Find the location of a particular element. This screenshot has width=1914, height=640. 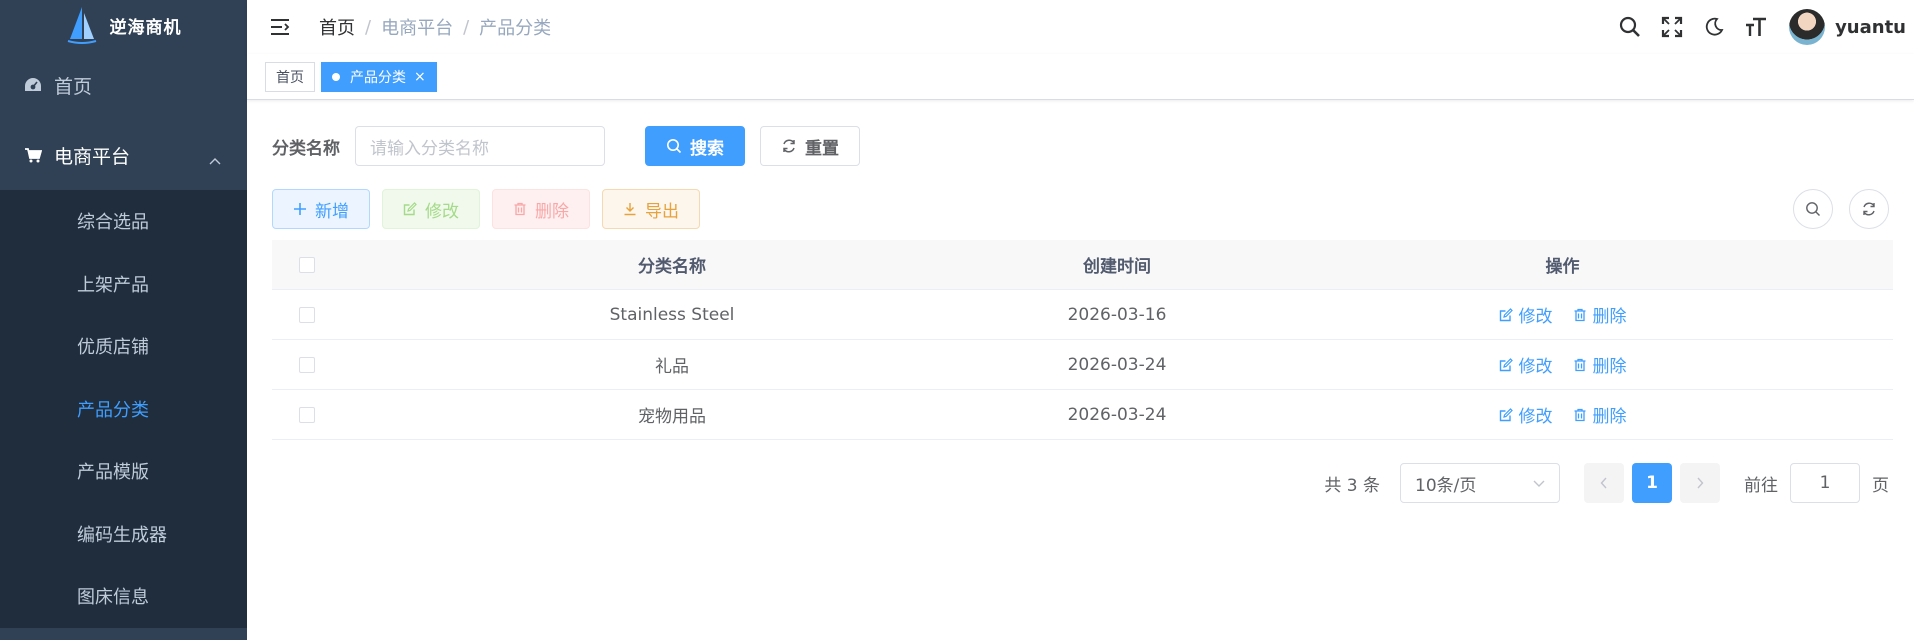

reset-button: 重置 is located at coordinates (810, 146).